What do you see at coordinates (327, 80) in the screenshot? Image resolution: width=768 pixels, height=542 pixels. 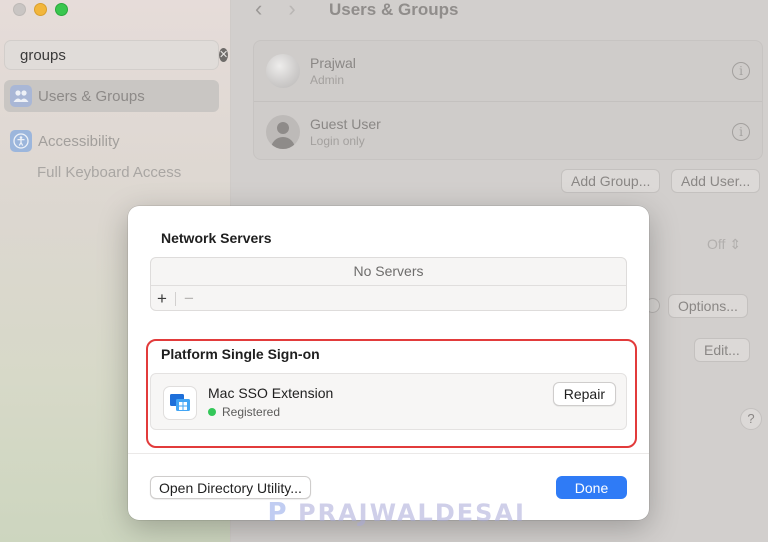 I see `user-role: Admin` at bounding box center [327, 80].